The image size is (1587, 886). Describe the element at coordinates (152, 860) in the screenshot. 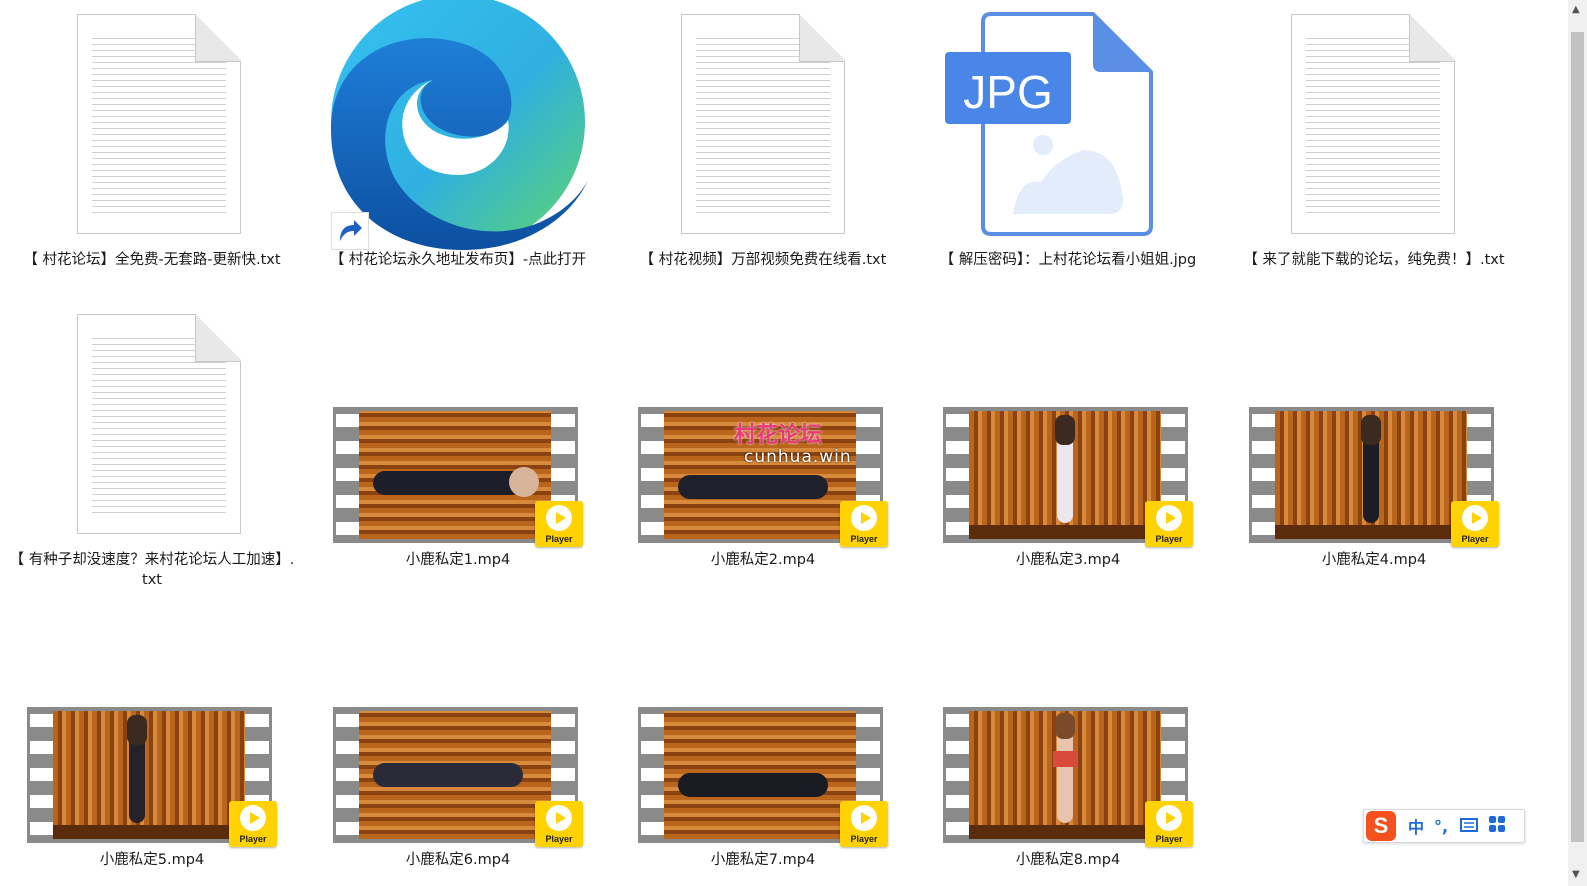

I see `file-name: 小鹿私定5.mp4` at that location.